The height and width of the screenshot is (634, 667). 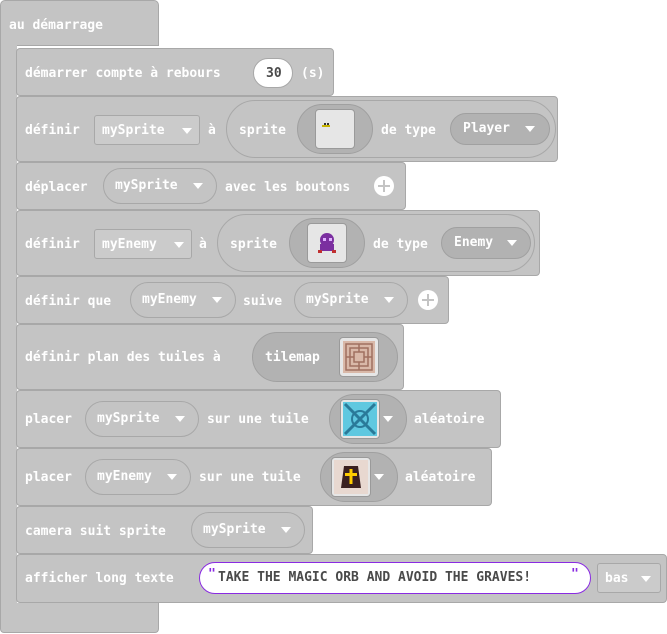 I want to click on player-kind-dropdown: Player, so click(x=500, y=129).